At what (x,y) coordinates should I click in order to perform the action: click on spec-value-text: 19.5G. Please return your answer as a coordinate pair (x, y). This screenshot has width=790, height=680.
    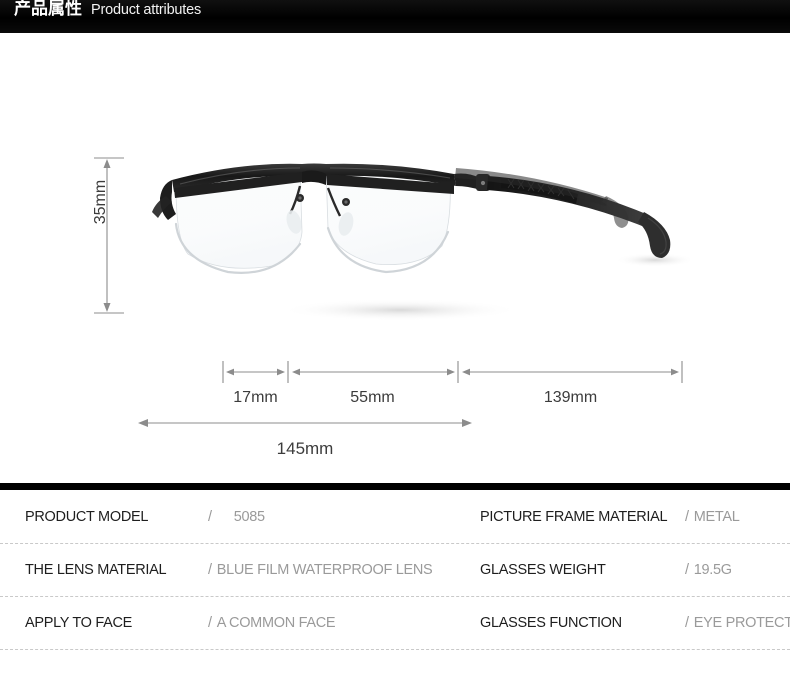
    Looking at the image, I should click on (712, 570).